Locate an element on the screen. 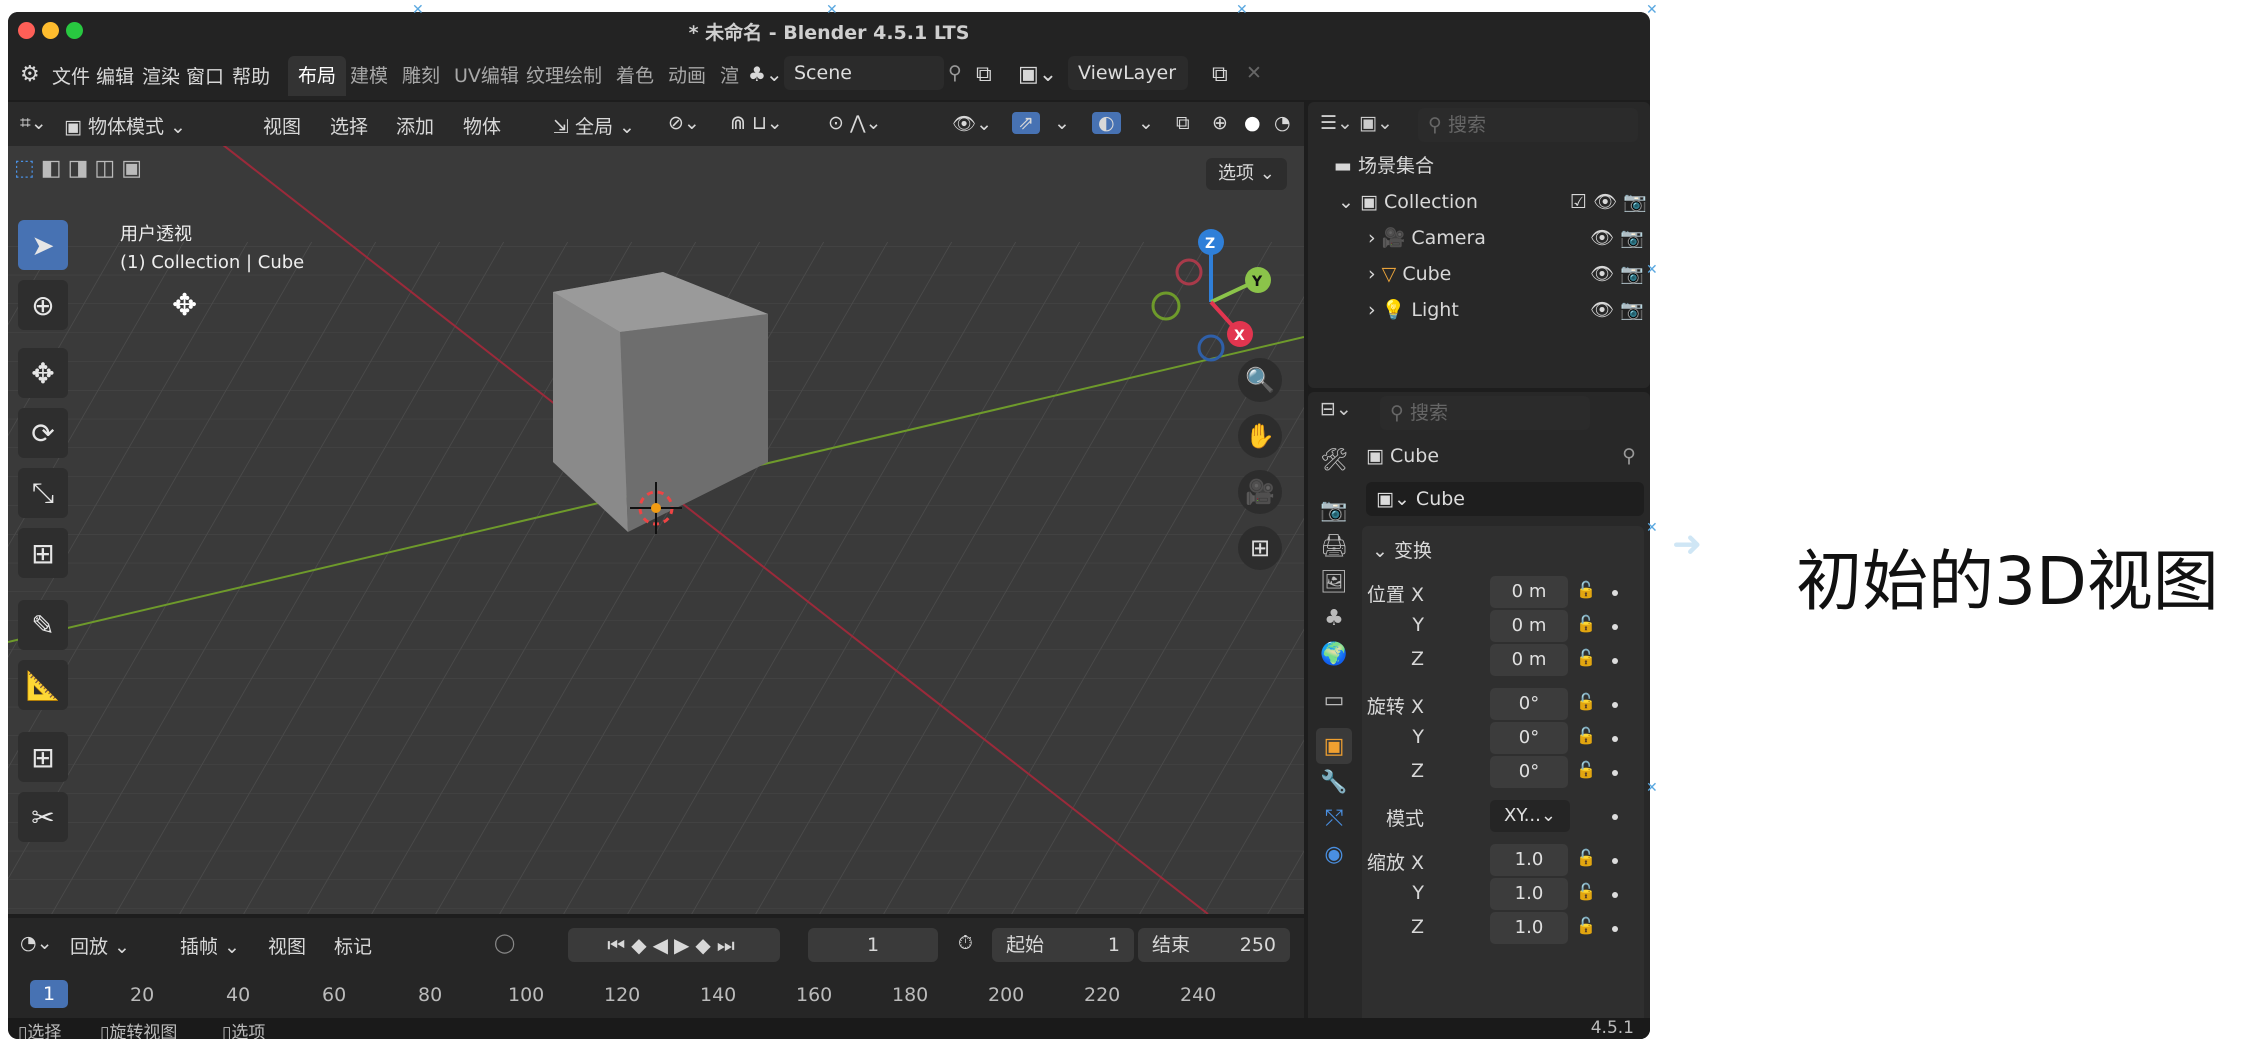 This screenshot has width=2252, height=1039. pin-icon: ⚲ is located at coordinates (955, 73).